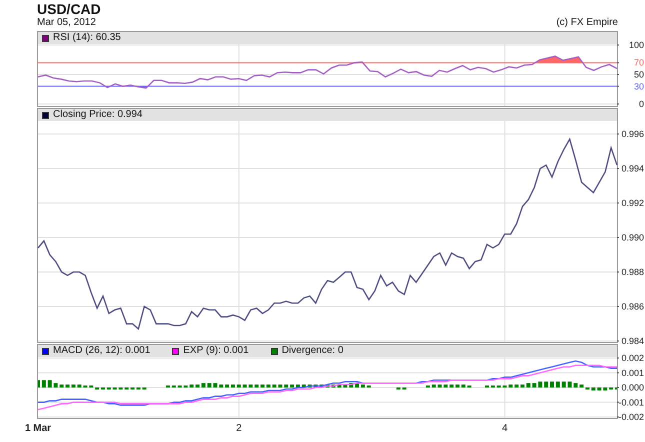  Describe the element at coordinates (632, 358) in the screenshot. I see `axis-label: 0.002` at that location.